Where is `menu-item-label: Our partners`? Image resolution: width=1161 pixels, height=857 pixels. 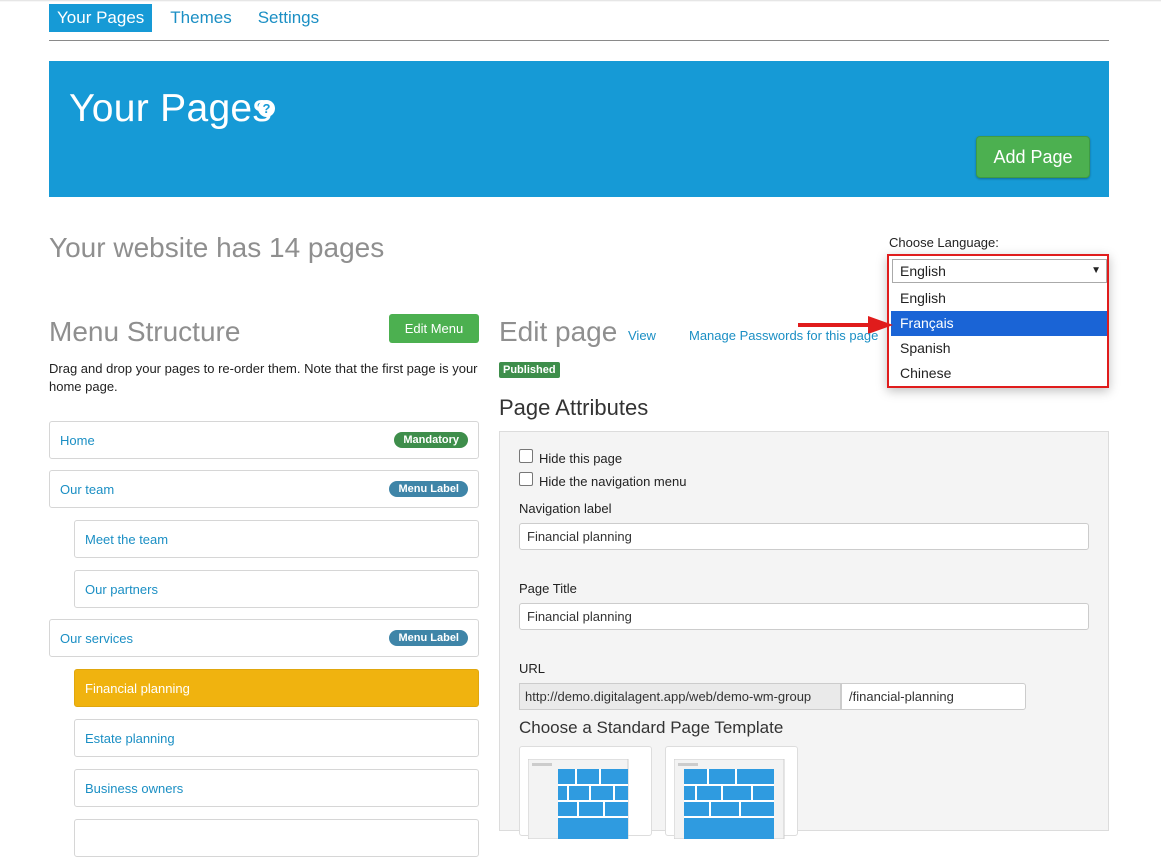 menu-item-label: Our partners is located at coordinates (121, 589).